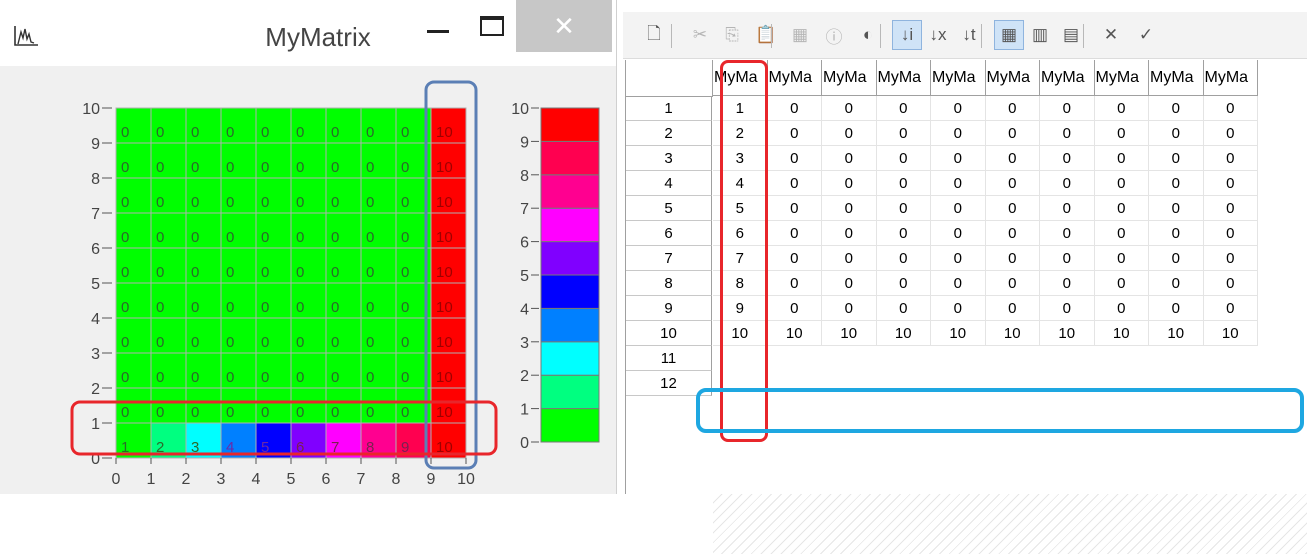 The image size is (1307, 554). Describe the element at coordinates (669, 158) in the screenshot. I see `row-header: 3` at that location.